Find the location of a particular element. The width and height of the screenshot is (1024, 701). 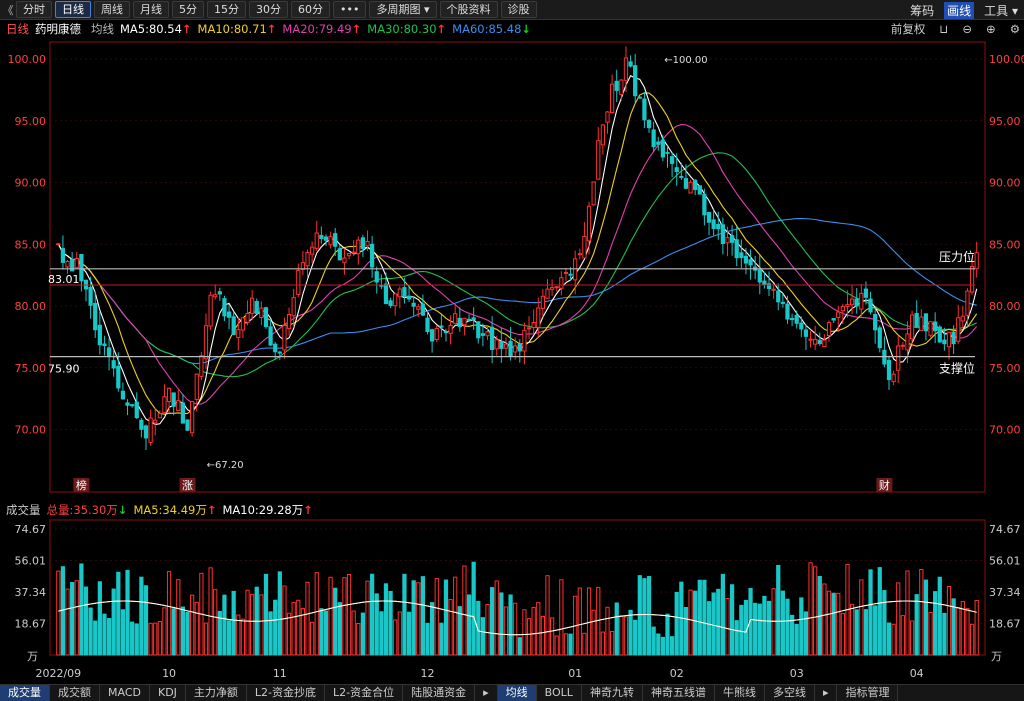

indicator-tab-9: 均线 is located at coordinates (517, 693).